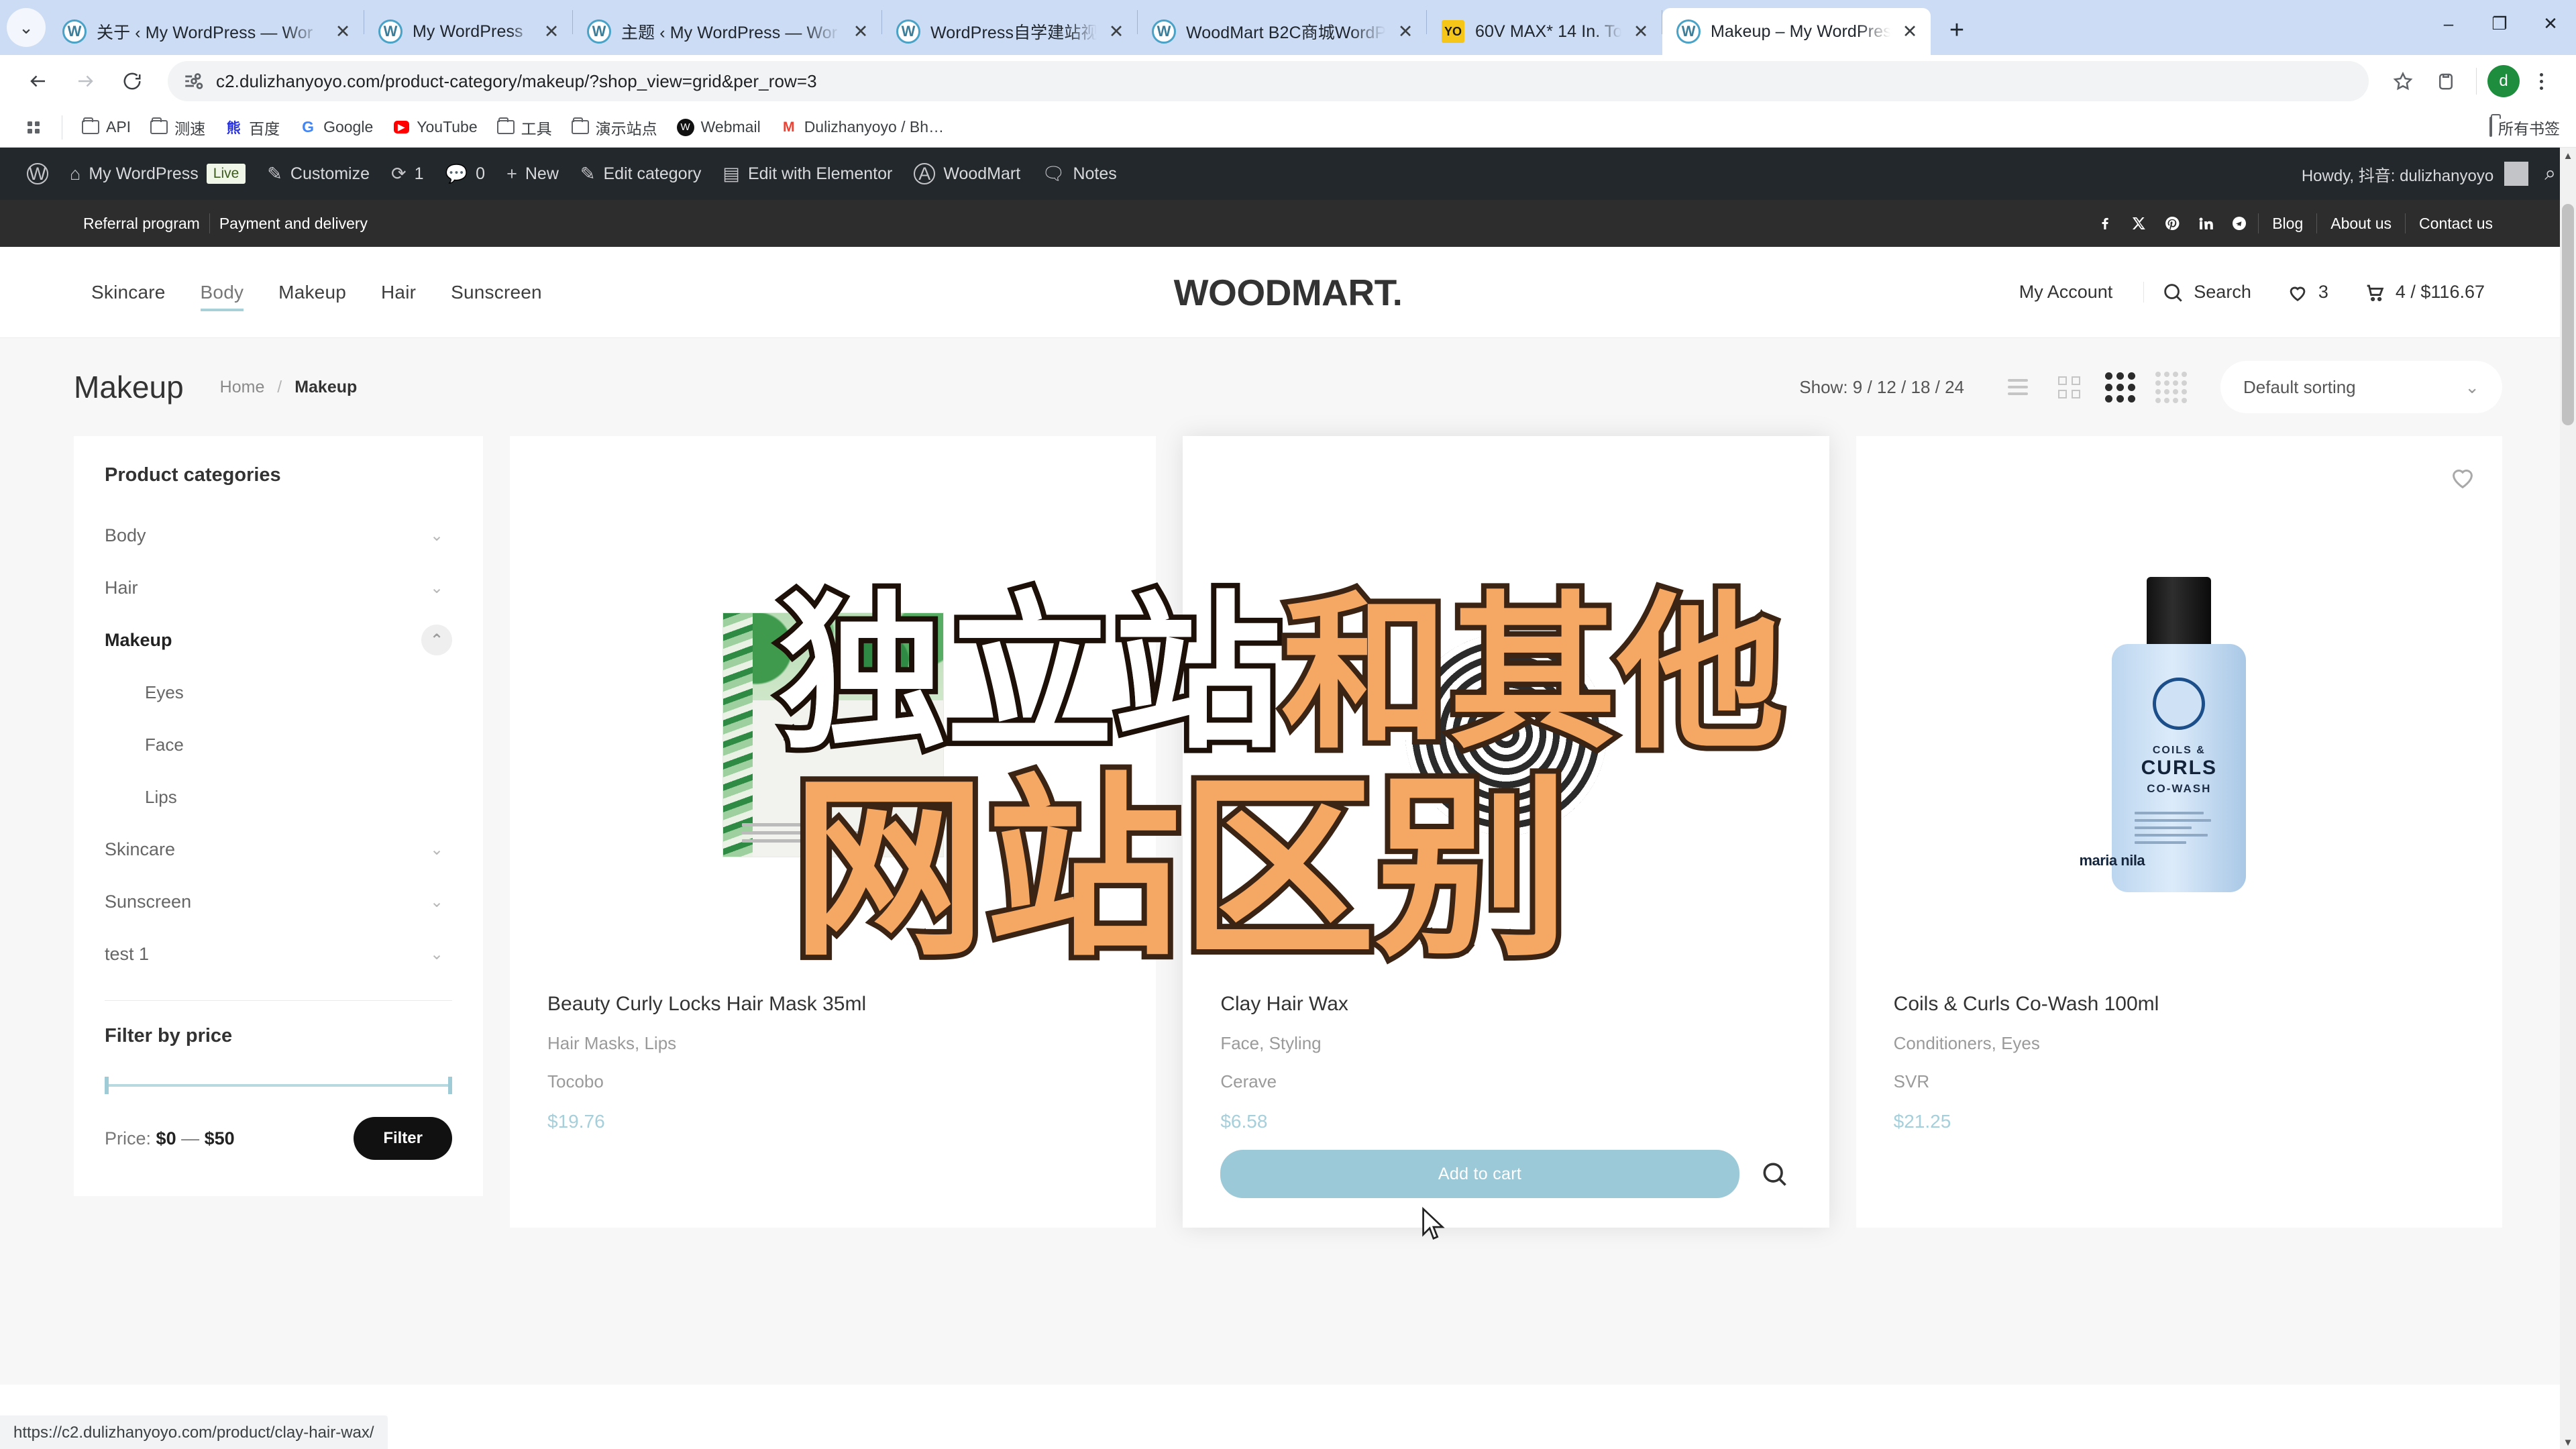  Describe the element at coordinates (1479, 1174) in the screenshot. I see `add-to-cart-button: Add to cart` at that location.